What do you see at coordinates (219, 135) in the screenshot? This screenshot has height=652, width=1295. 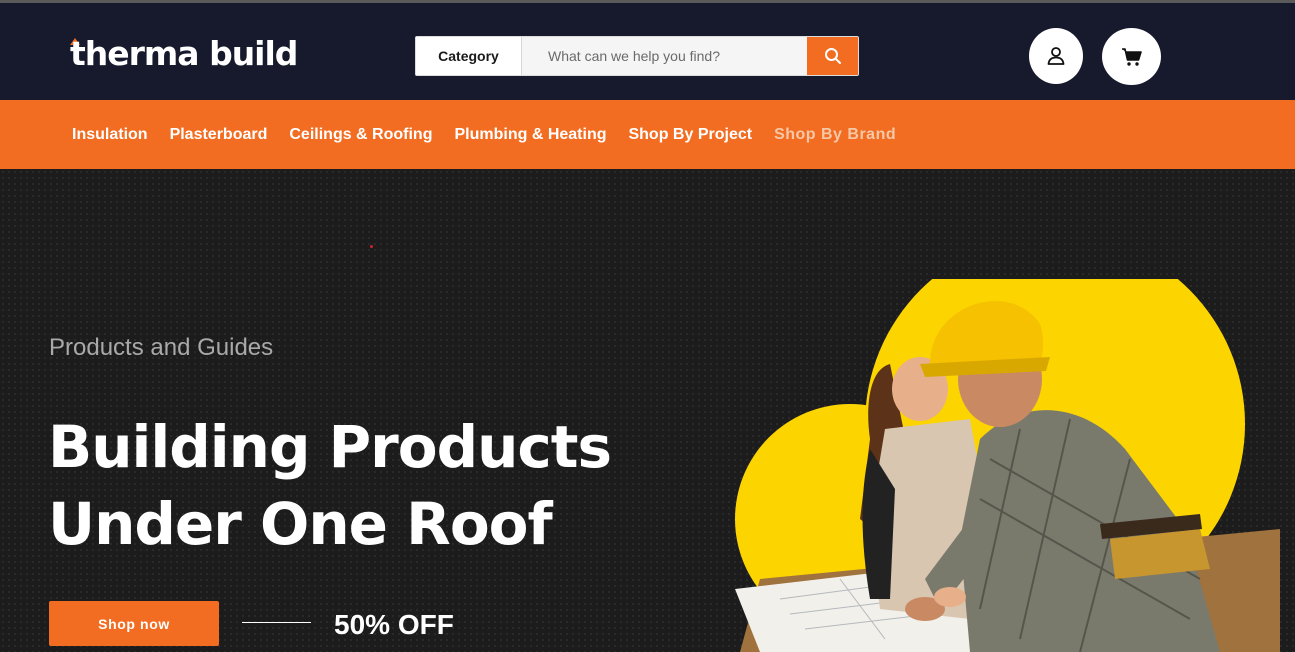 I see `nav-item-plasterboard: Plasterboard` at bounding box center [219, 135].